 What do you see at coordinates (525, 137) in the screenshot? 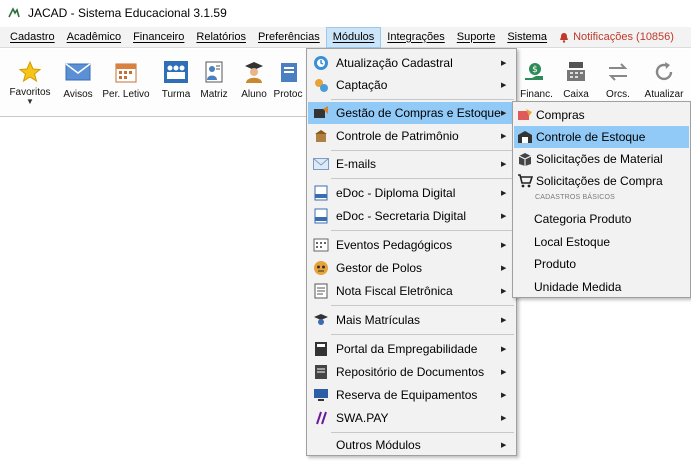
I see `estoque-icon` at bounding box center [525, 137].